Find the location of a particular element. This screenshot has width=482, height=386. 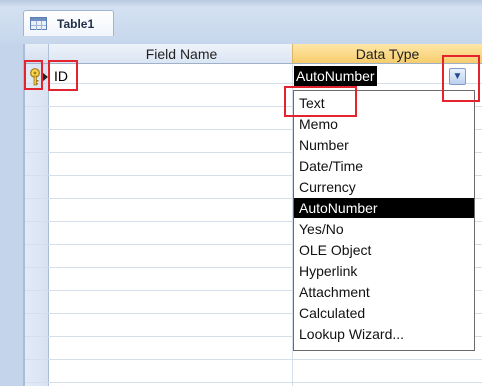

navigation-pane-edge is located at coordinates (12, 215).